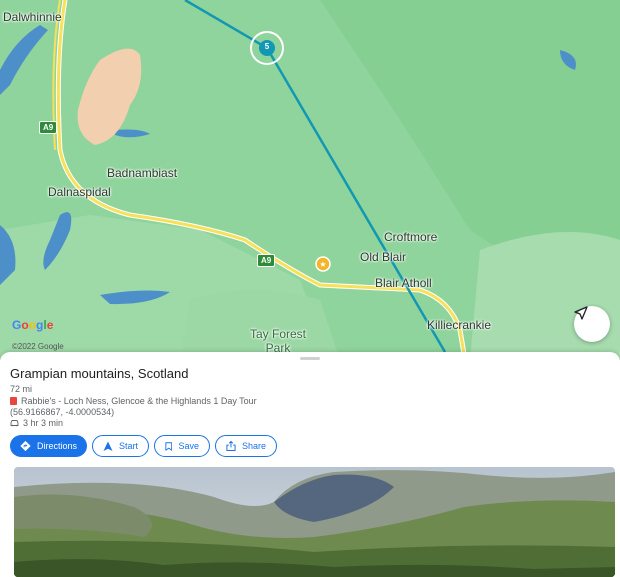 This screenshot has width=620, height=577. Describe the element at coordinates (128, 446) in the screenshot. I see `start-label: Start` at that location.